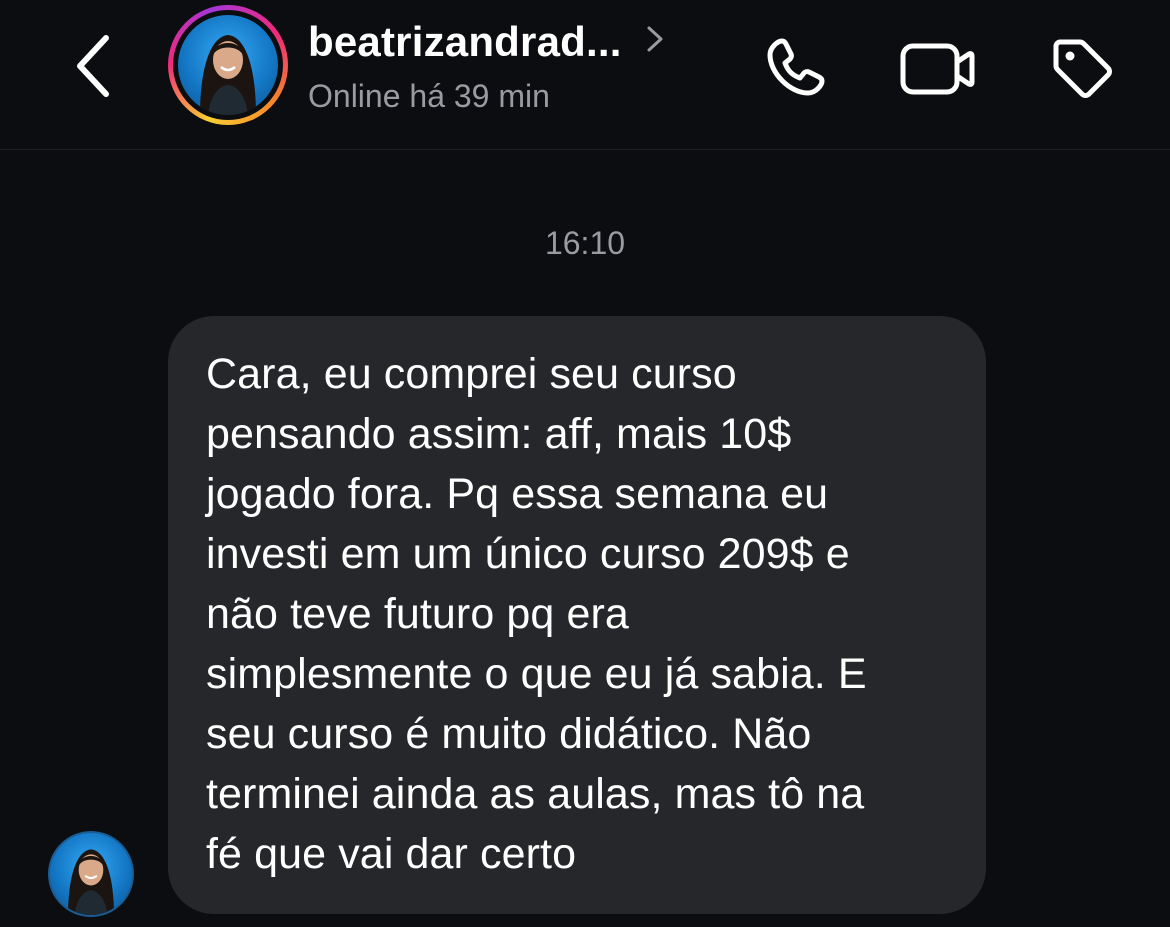  I want to click on tag-button, so click(1082, 68).